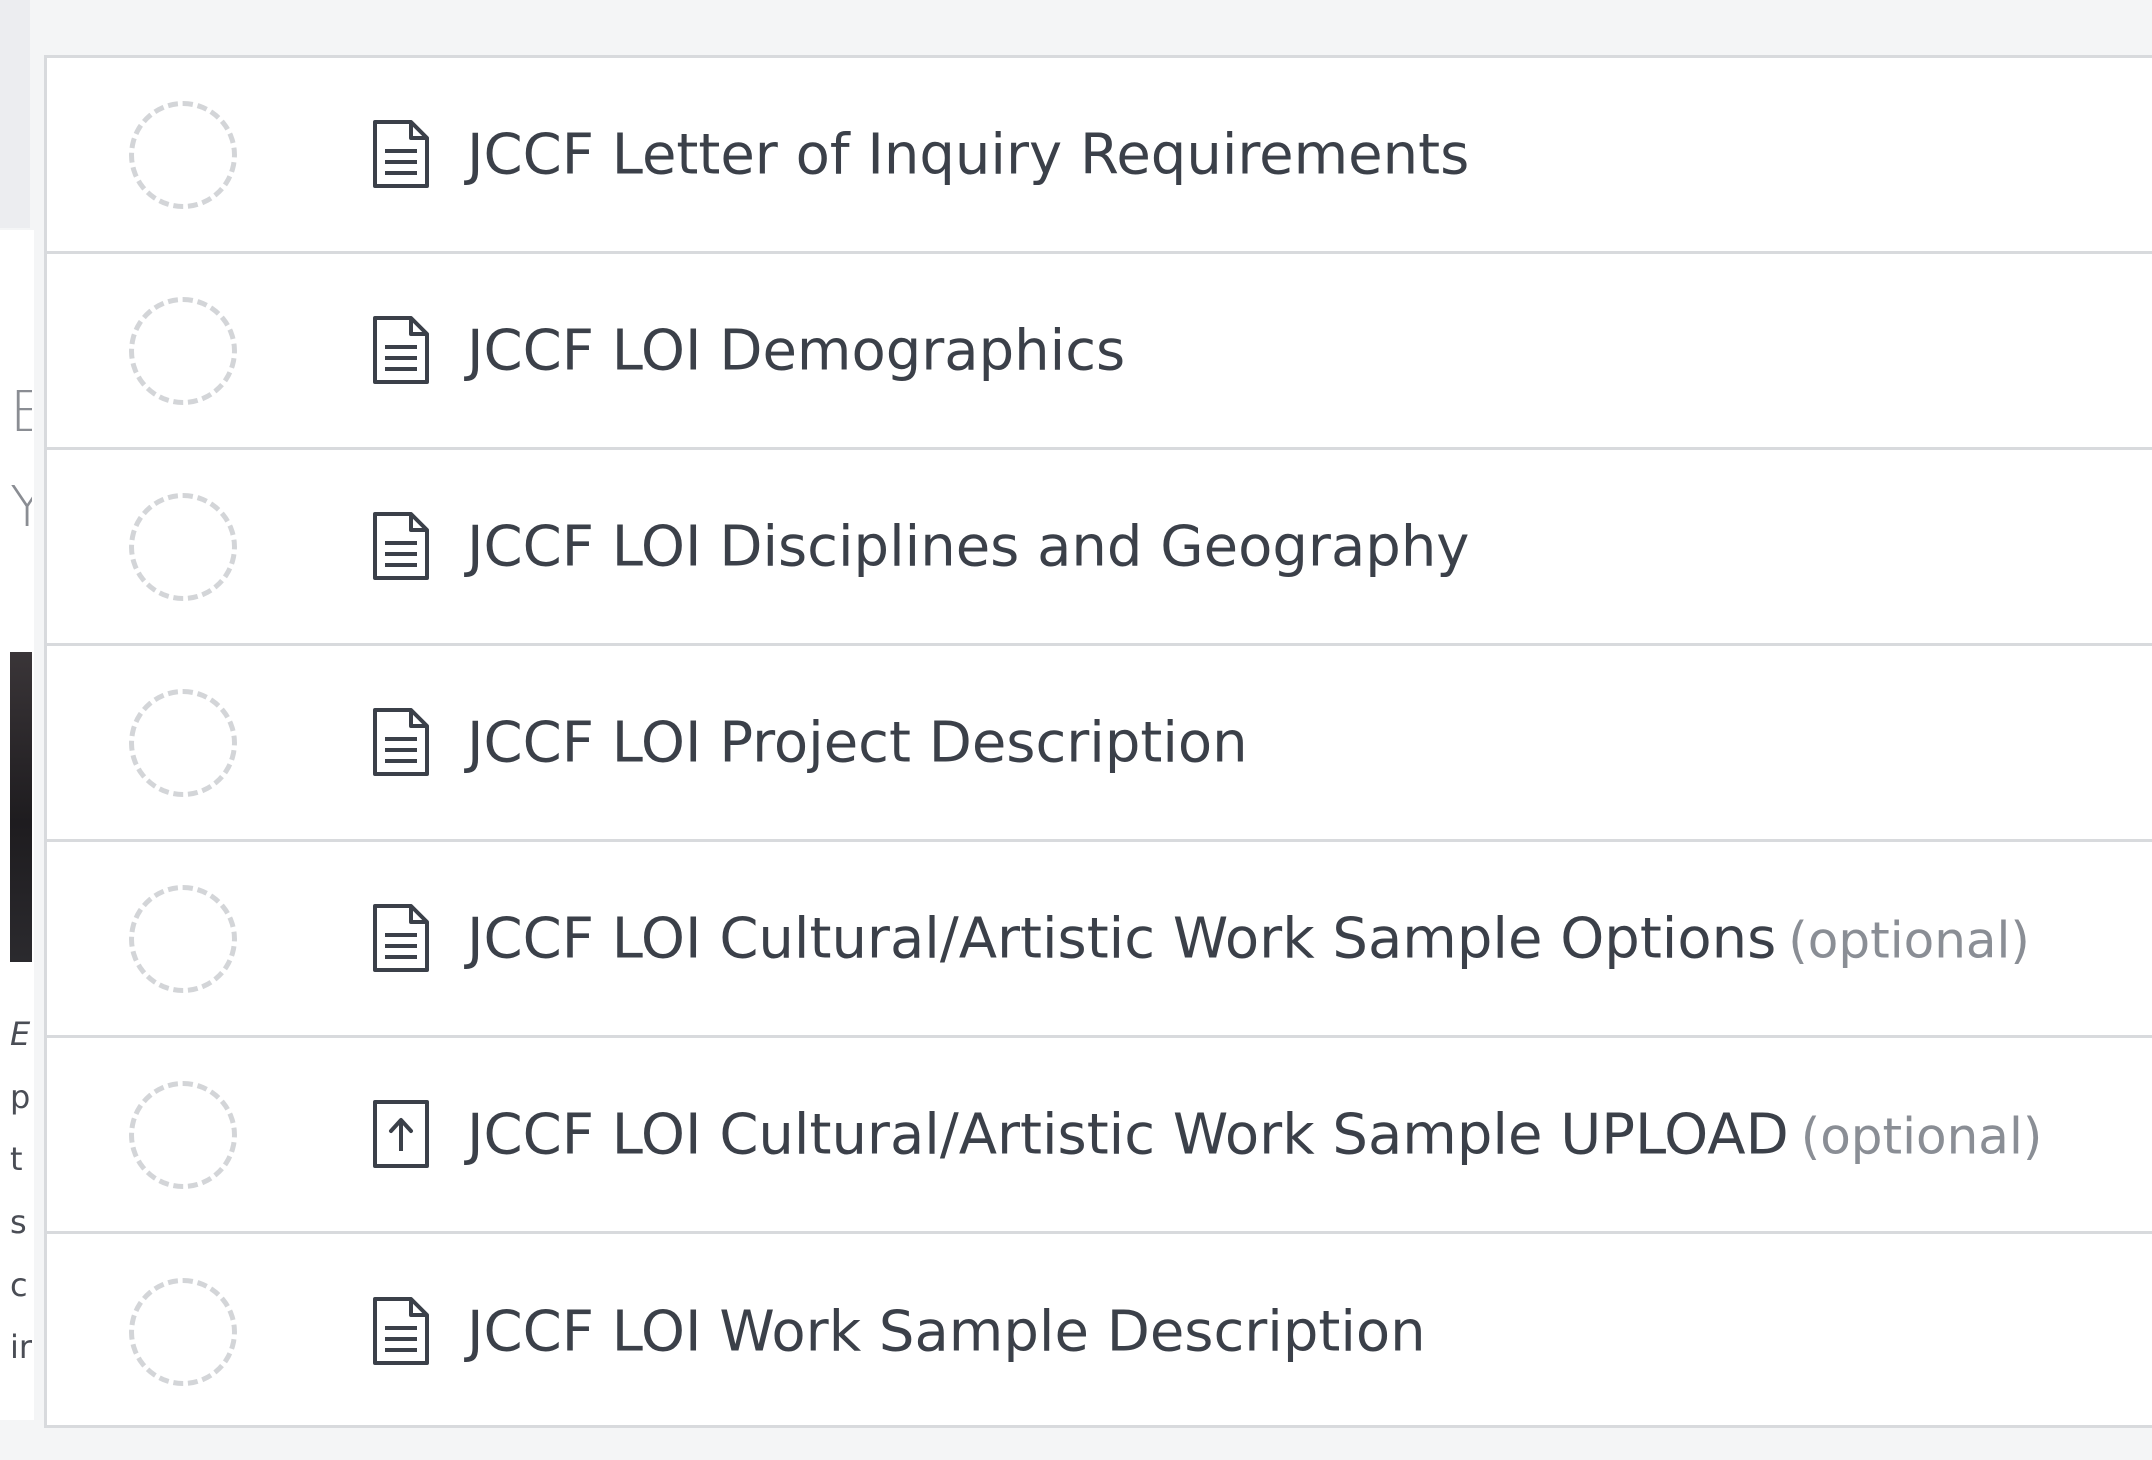 The width and height of the screenshot is (2152, 1460). Describe the element at coordinates (974, 154) in the screenshot. I see `task-title: JCCF Letter of Inquiry Requirements` at that location.